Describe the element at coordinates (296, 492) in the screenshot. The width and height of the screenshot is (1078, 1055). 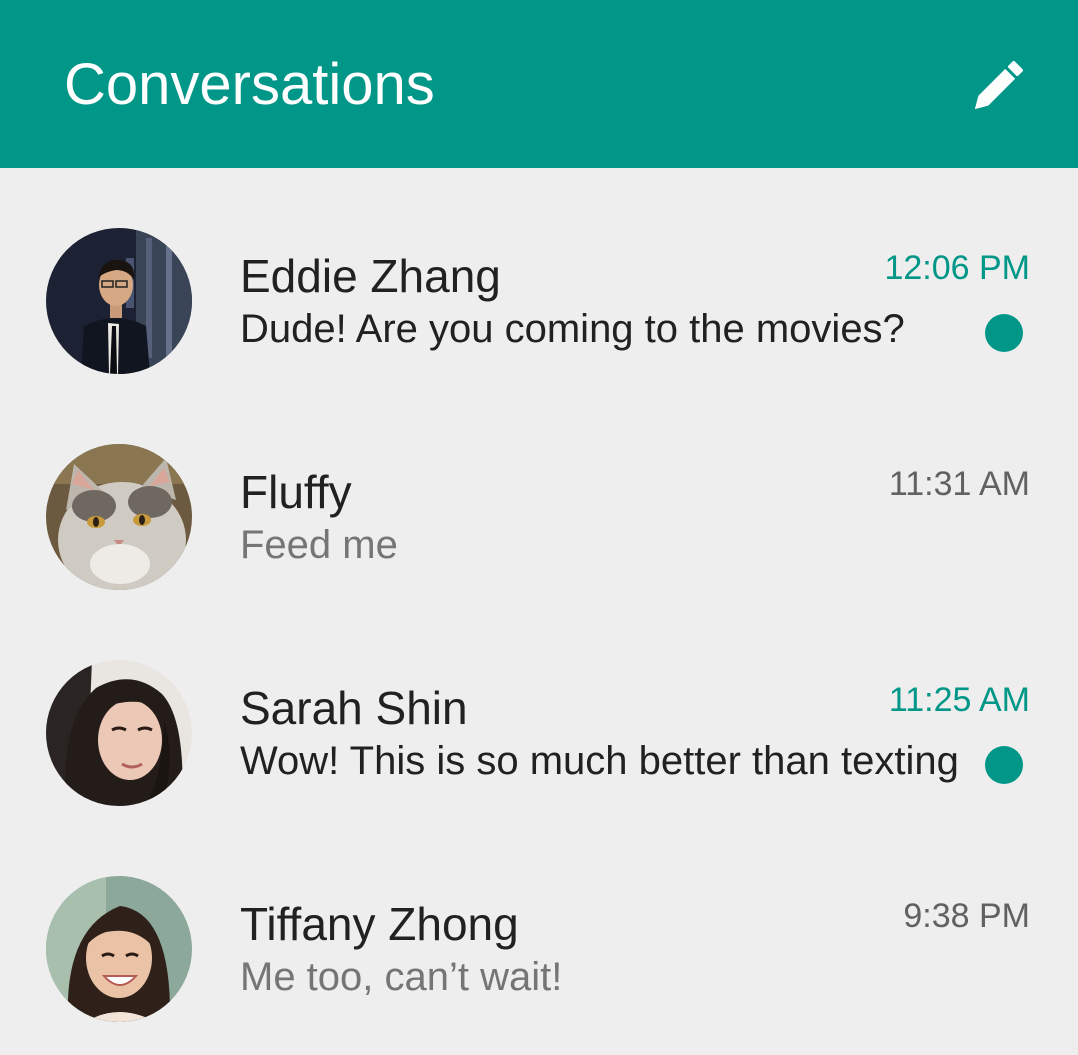
I see `contact-name: Fluffy` at that location.